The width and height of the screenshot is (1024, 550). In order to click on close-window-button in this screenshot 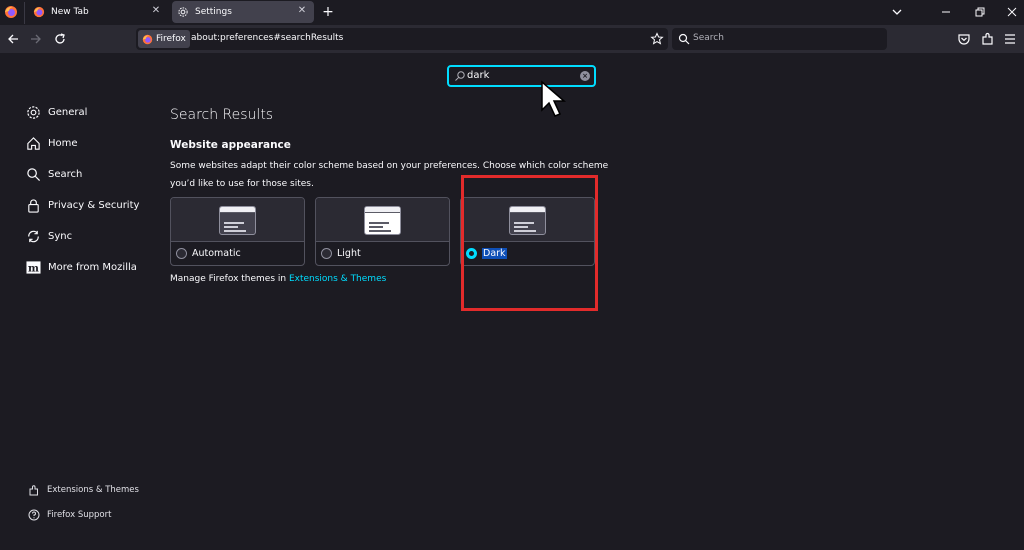, I will do `click(1012, 12)`.